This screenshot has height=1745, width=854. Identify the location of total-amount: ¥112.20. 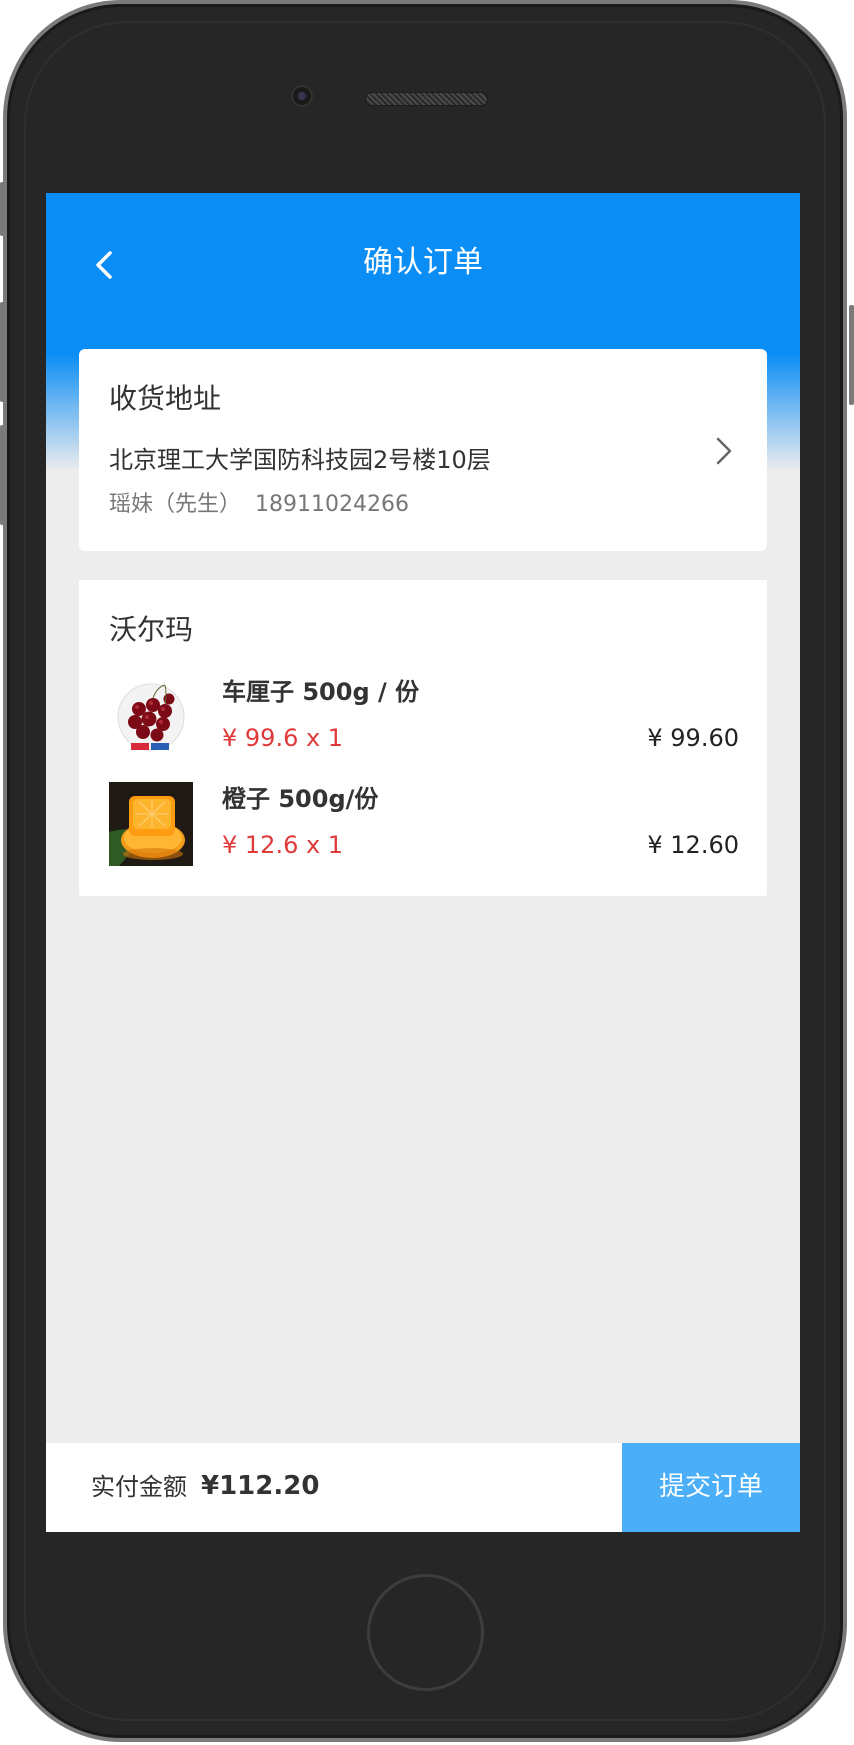
(260, 1486).